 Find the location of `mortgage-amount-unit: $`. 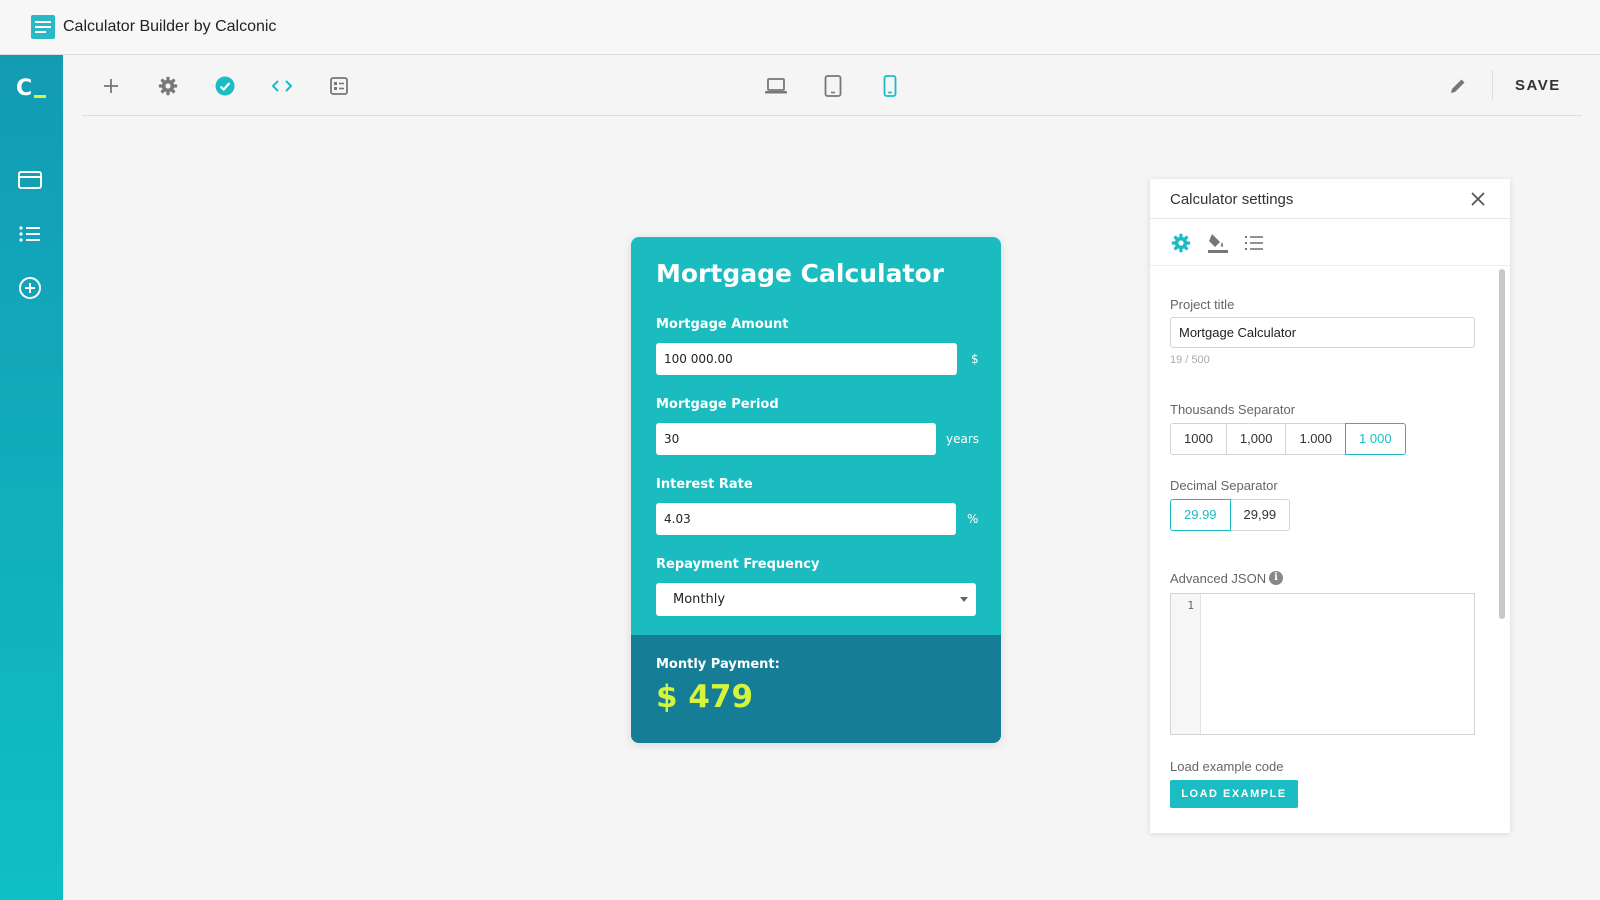

mortgage-amount-unit: $ is located at coordinates (975, 359).